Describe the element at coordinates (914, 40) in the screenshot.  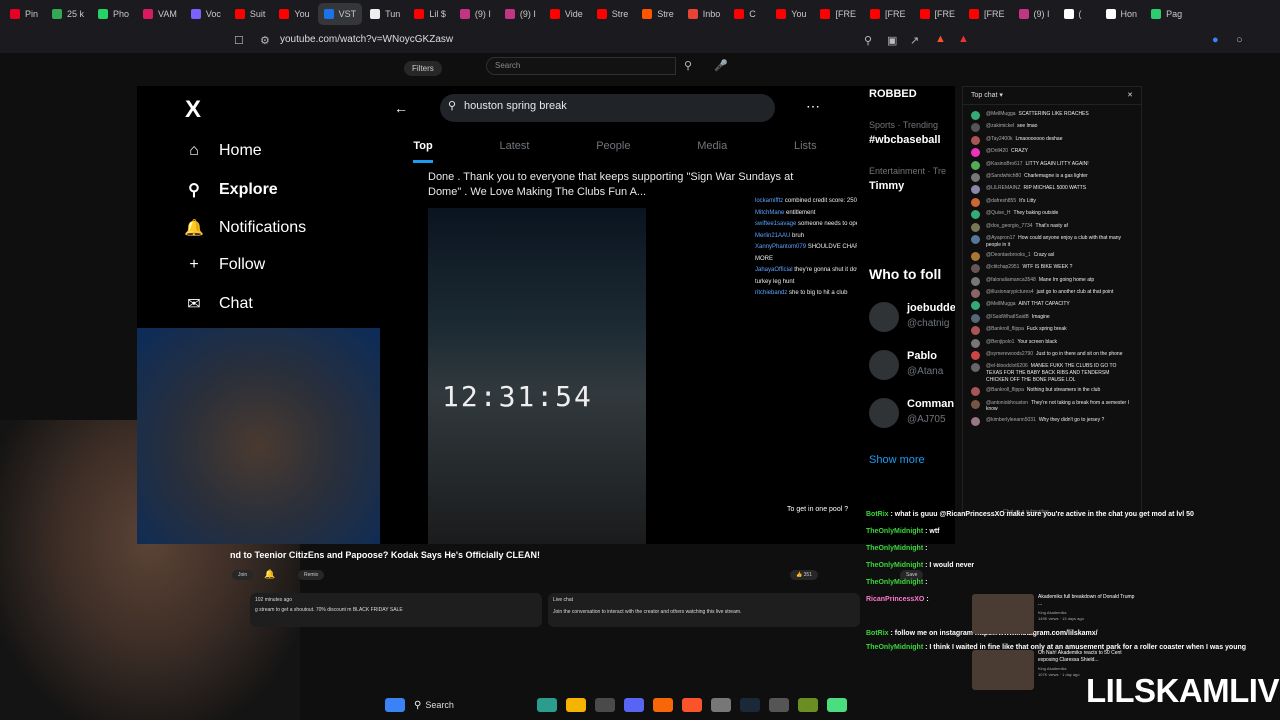
I see `share-icon: ↗` at that location.